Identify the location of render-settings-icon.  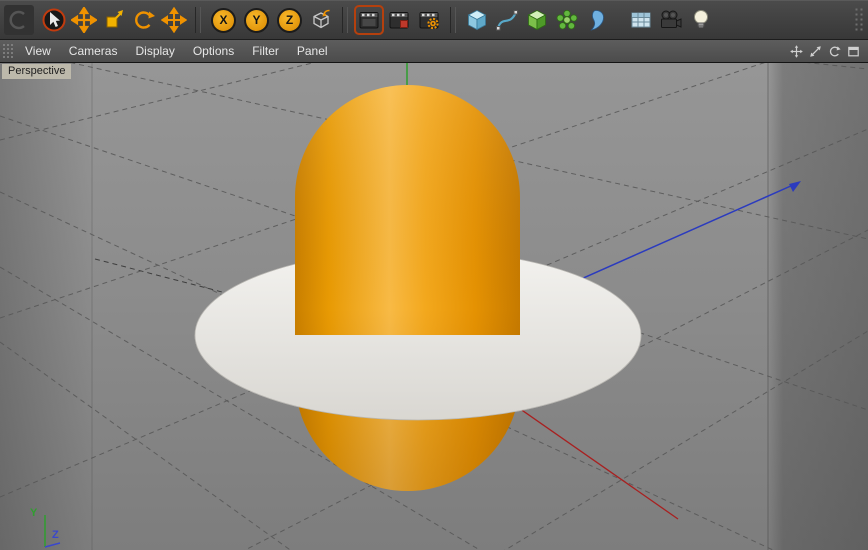
(429, 21).